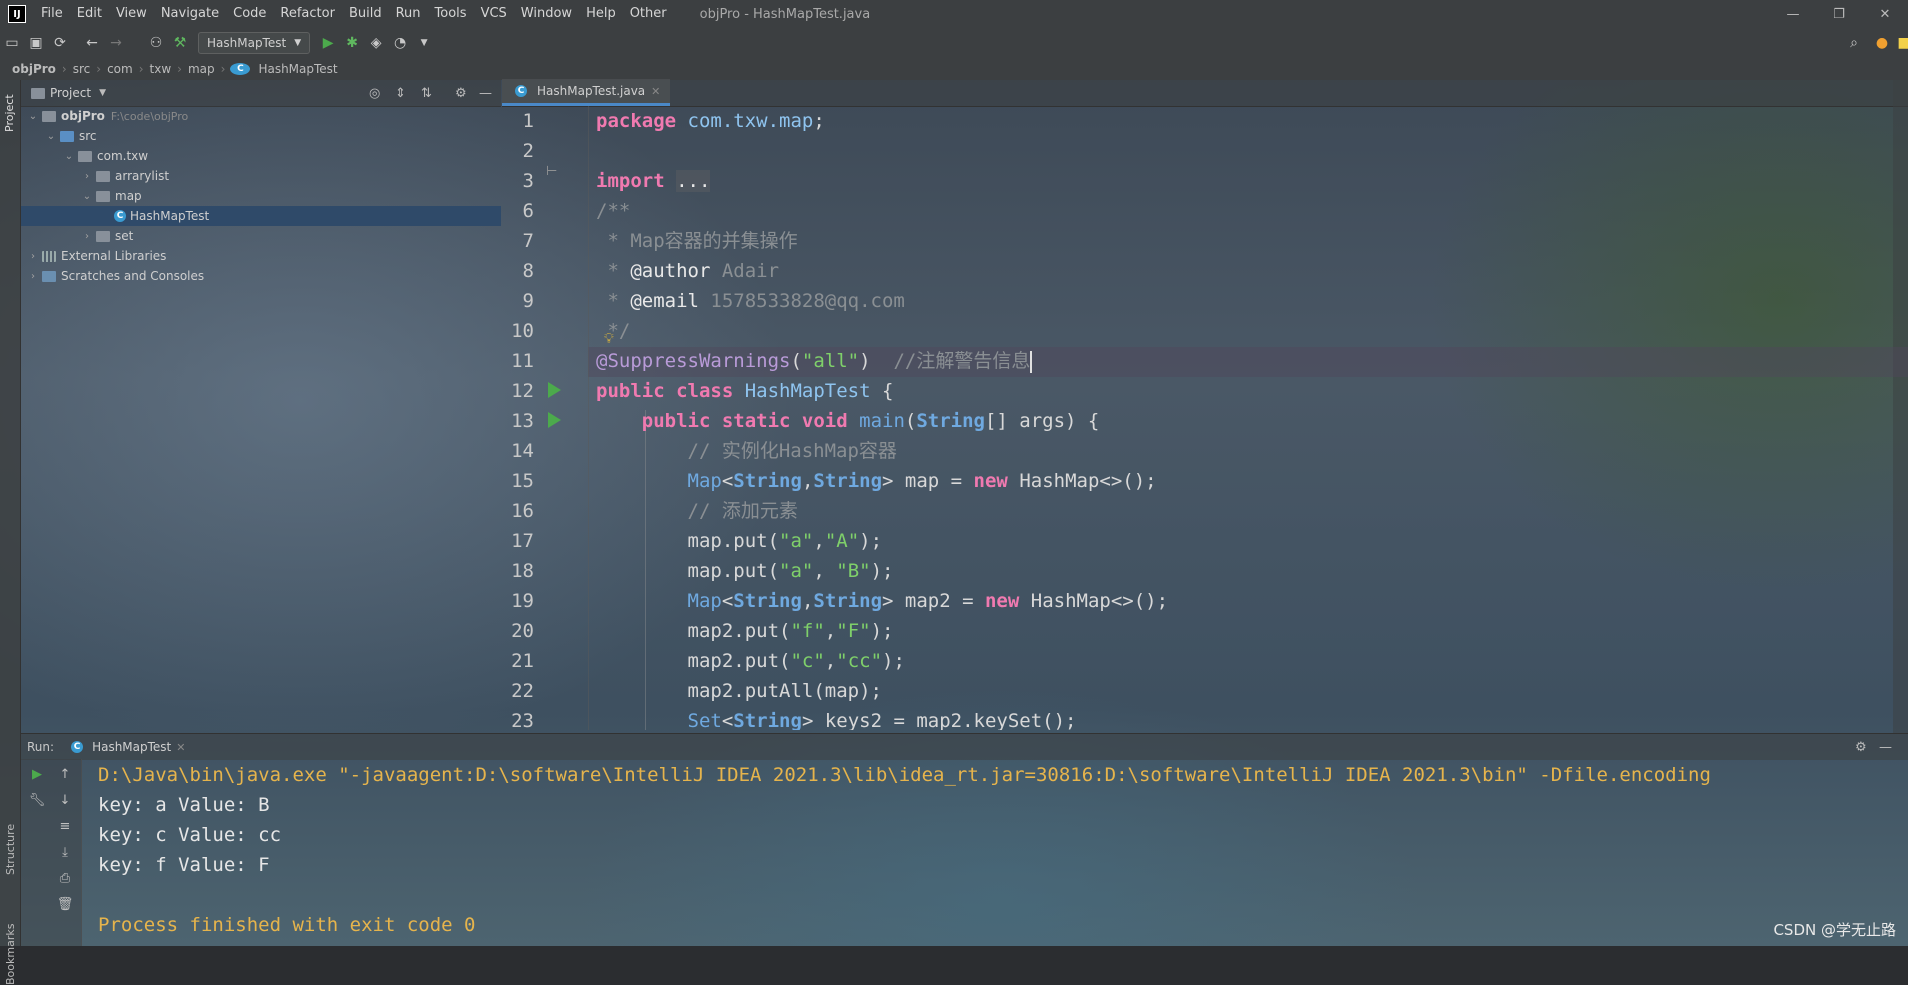 The height and width of the screenshot is (985, 1908). What do you see at coordinates (528, 241) in the screenshot?
I see `line-number: 7` at bounding box center [528, 241].